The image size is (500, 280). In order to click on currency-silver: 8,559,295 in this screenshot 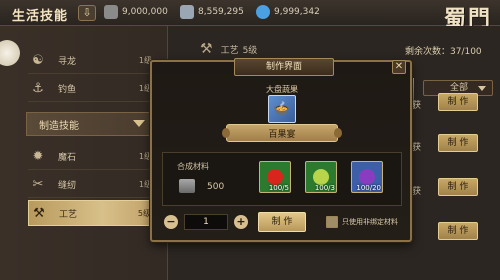, I will do `click(212, 12)`.